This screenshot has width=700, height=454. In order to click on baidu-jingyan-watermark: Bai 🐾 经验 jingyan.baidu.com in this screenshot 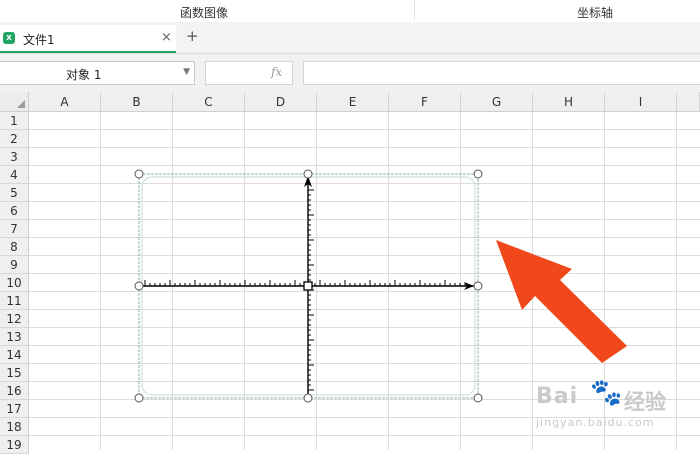, I will do `click(618, 414)`.